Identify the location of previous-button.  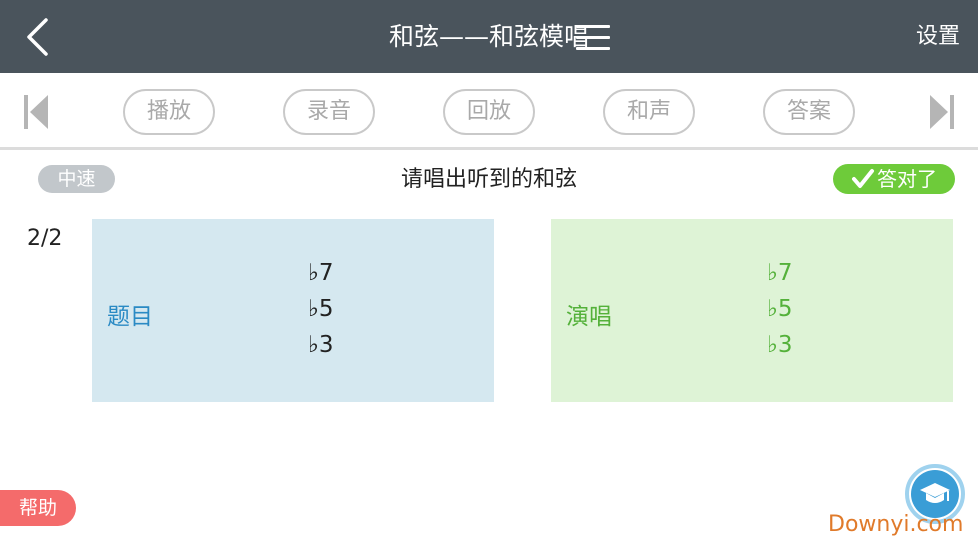
(37, 112).